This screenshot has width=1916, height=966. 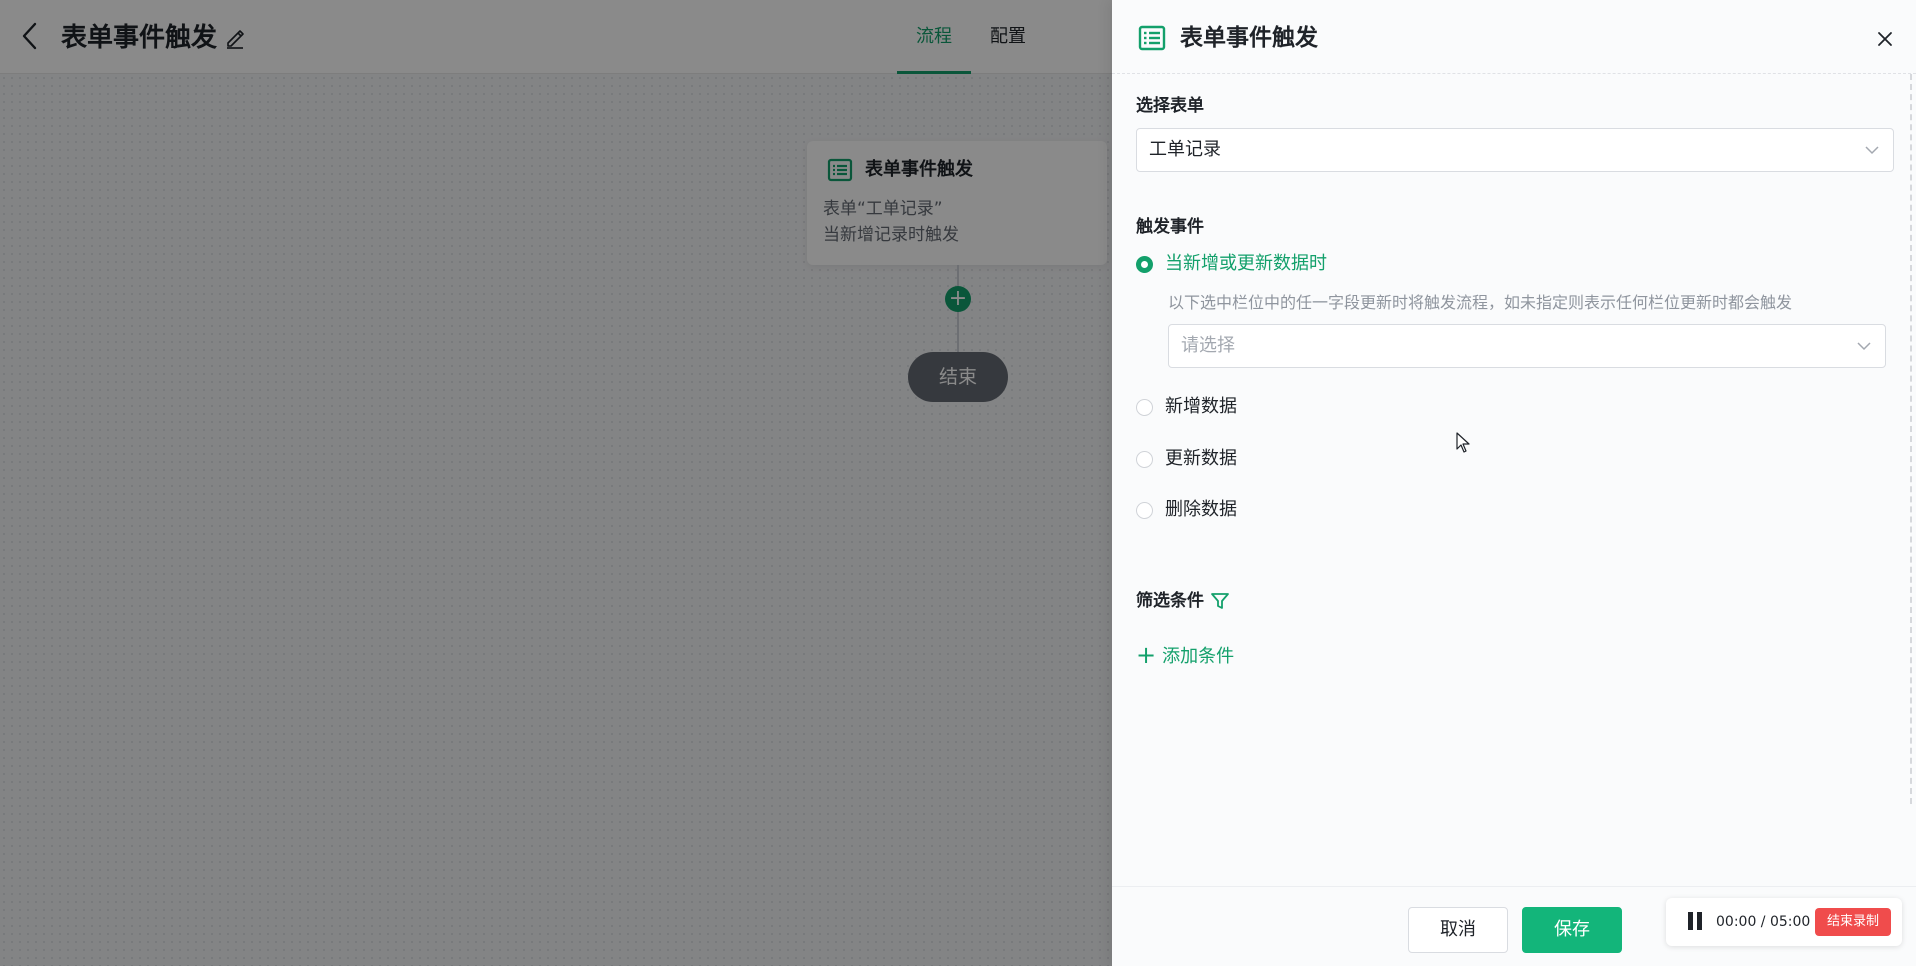 I want to click on field-select-placeholder: 请选择, so click(x=1208, y=345).